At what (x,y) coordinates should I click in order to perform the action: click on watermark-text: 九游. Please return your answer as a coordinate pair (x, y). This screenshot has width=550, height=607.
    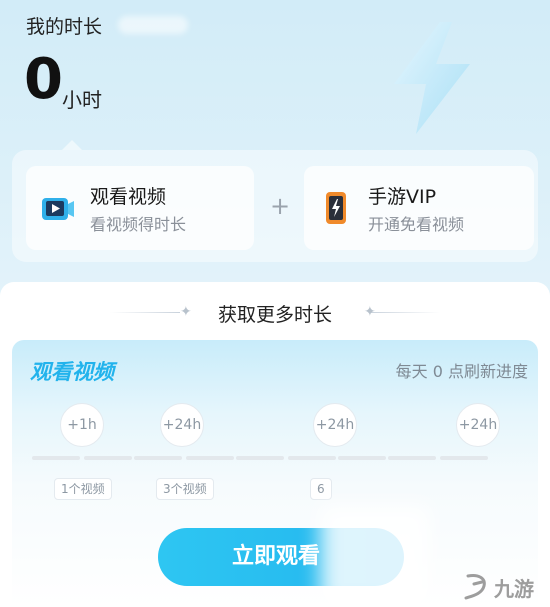
    Looking at the image, I should click on (514, 589).